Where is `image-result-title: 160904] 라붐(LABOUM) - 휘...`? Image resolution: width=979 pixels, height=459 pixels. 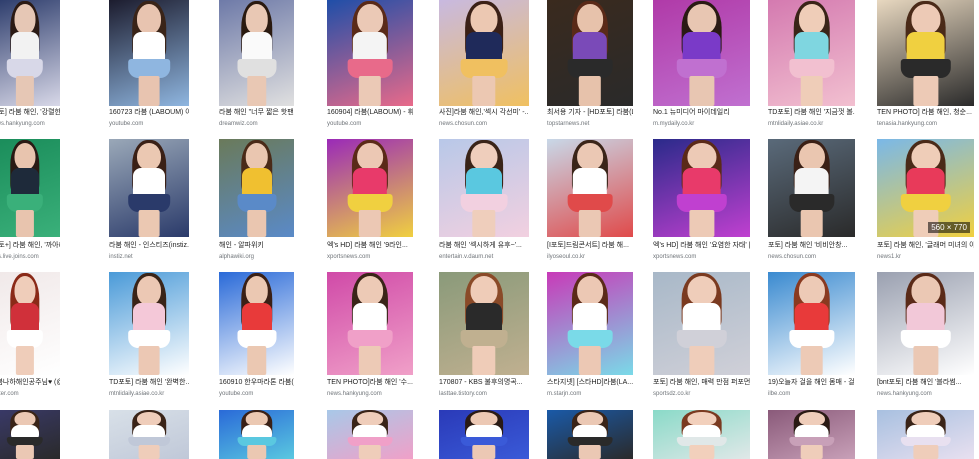 image-result-title: 160904] 라붐(LABOUM) - 휘... is located at coordinates (370, 112).